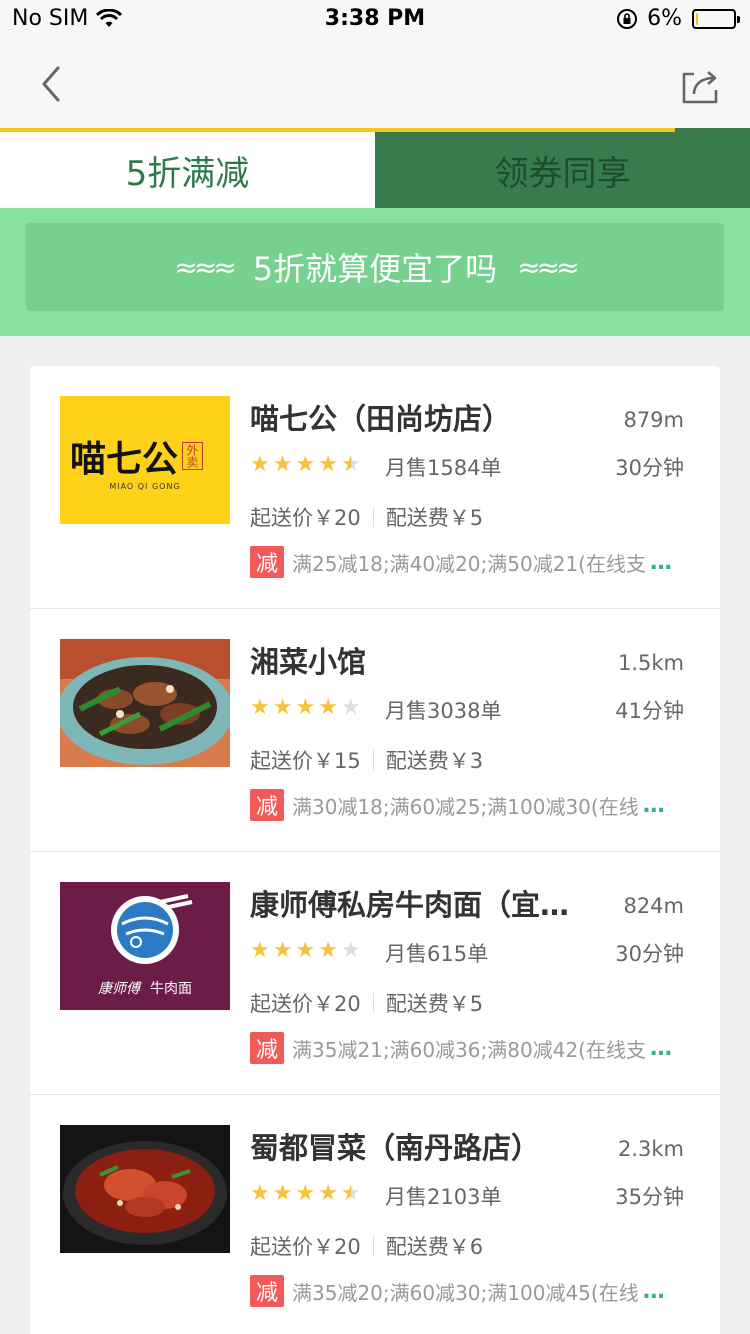  I want to click on delivery-fee: 配送费￥3, so click(434, 761).